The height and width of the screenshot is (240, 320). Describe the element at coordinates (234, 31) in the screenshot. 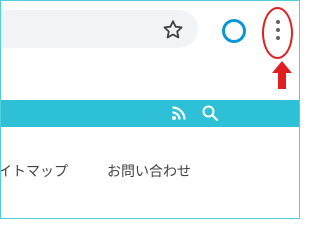

I see `profile-icon` at that location.